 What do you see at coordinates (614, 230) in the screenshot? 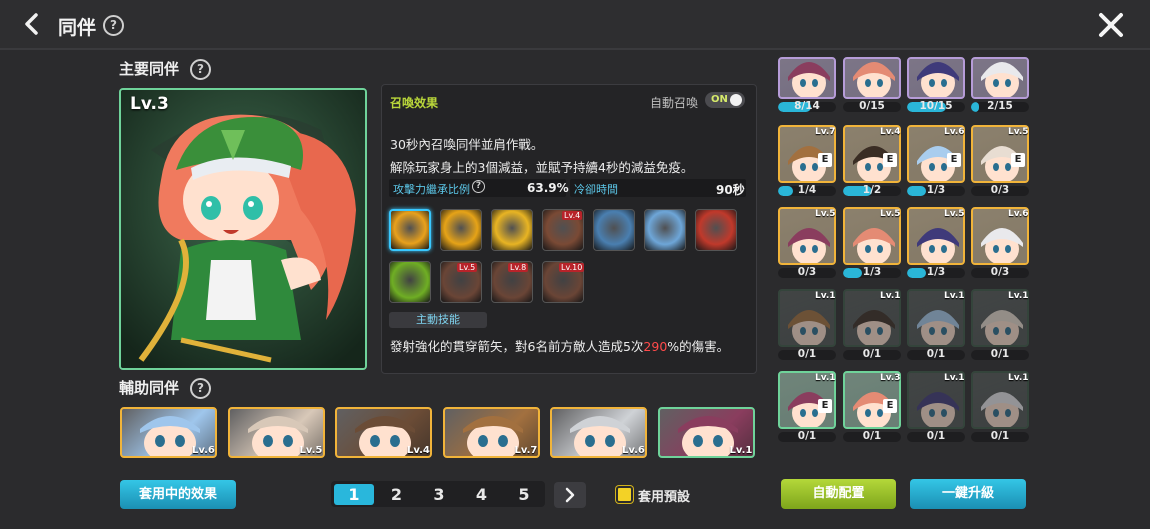
I see `fist-impact-skill-icon` at bounding box center [614, 230].